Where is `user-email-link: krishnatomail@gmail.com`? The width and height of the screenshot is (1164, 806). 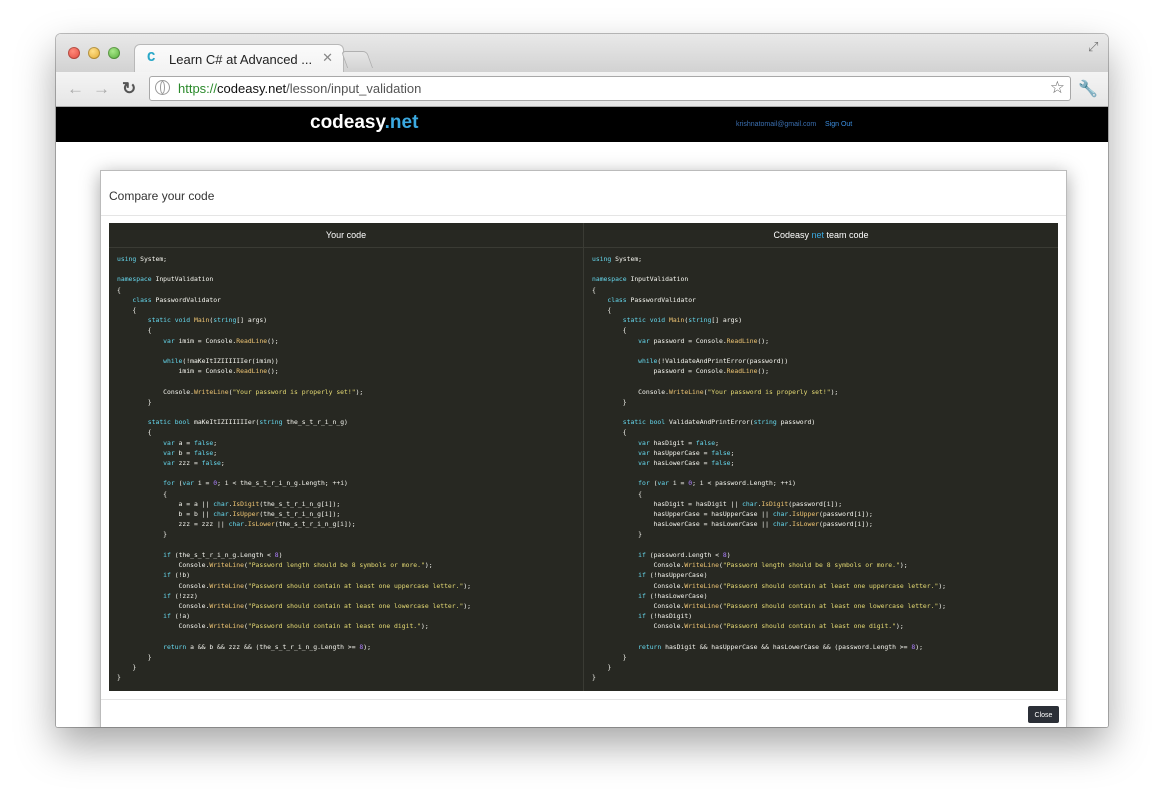
user-email-link: krishnatomail@gmail.com is located at coordinates (776, 124).